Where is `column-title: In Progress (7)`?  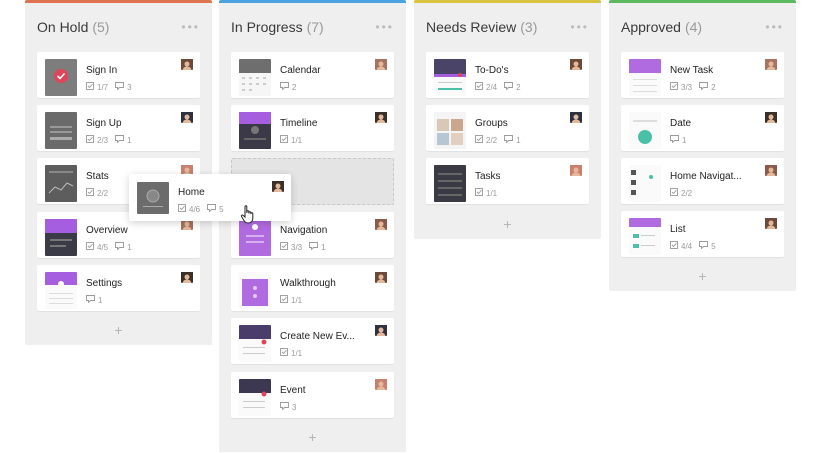
column-title: In Progress (7) is located at coordinates (277, 27).